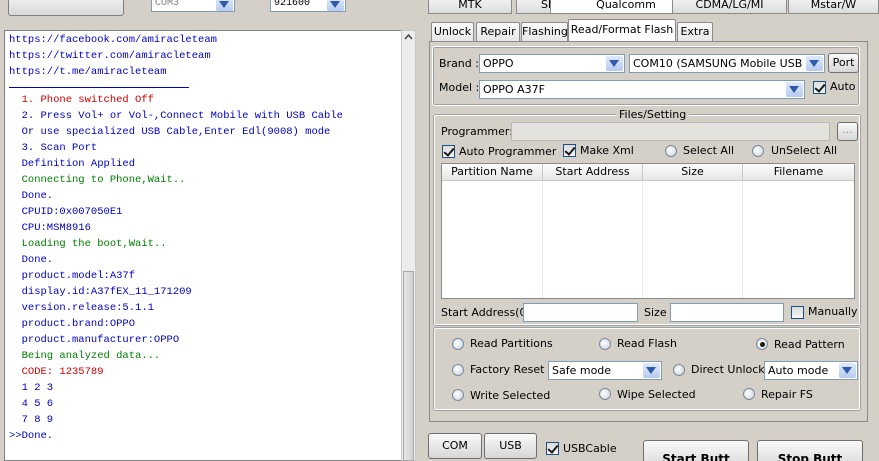 This screenshot has width=879, height=461. What do you see at coordinates (552, 448) in the screenshot?
I see `usb-cable-checkbox` at bounding box center [552, 448].